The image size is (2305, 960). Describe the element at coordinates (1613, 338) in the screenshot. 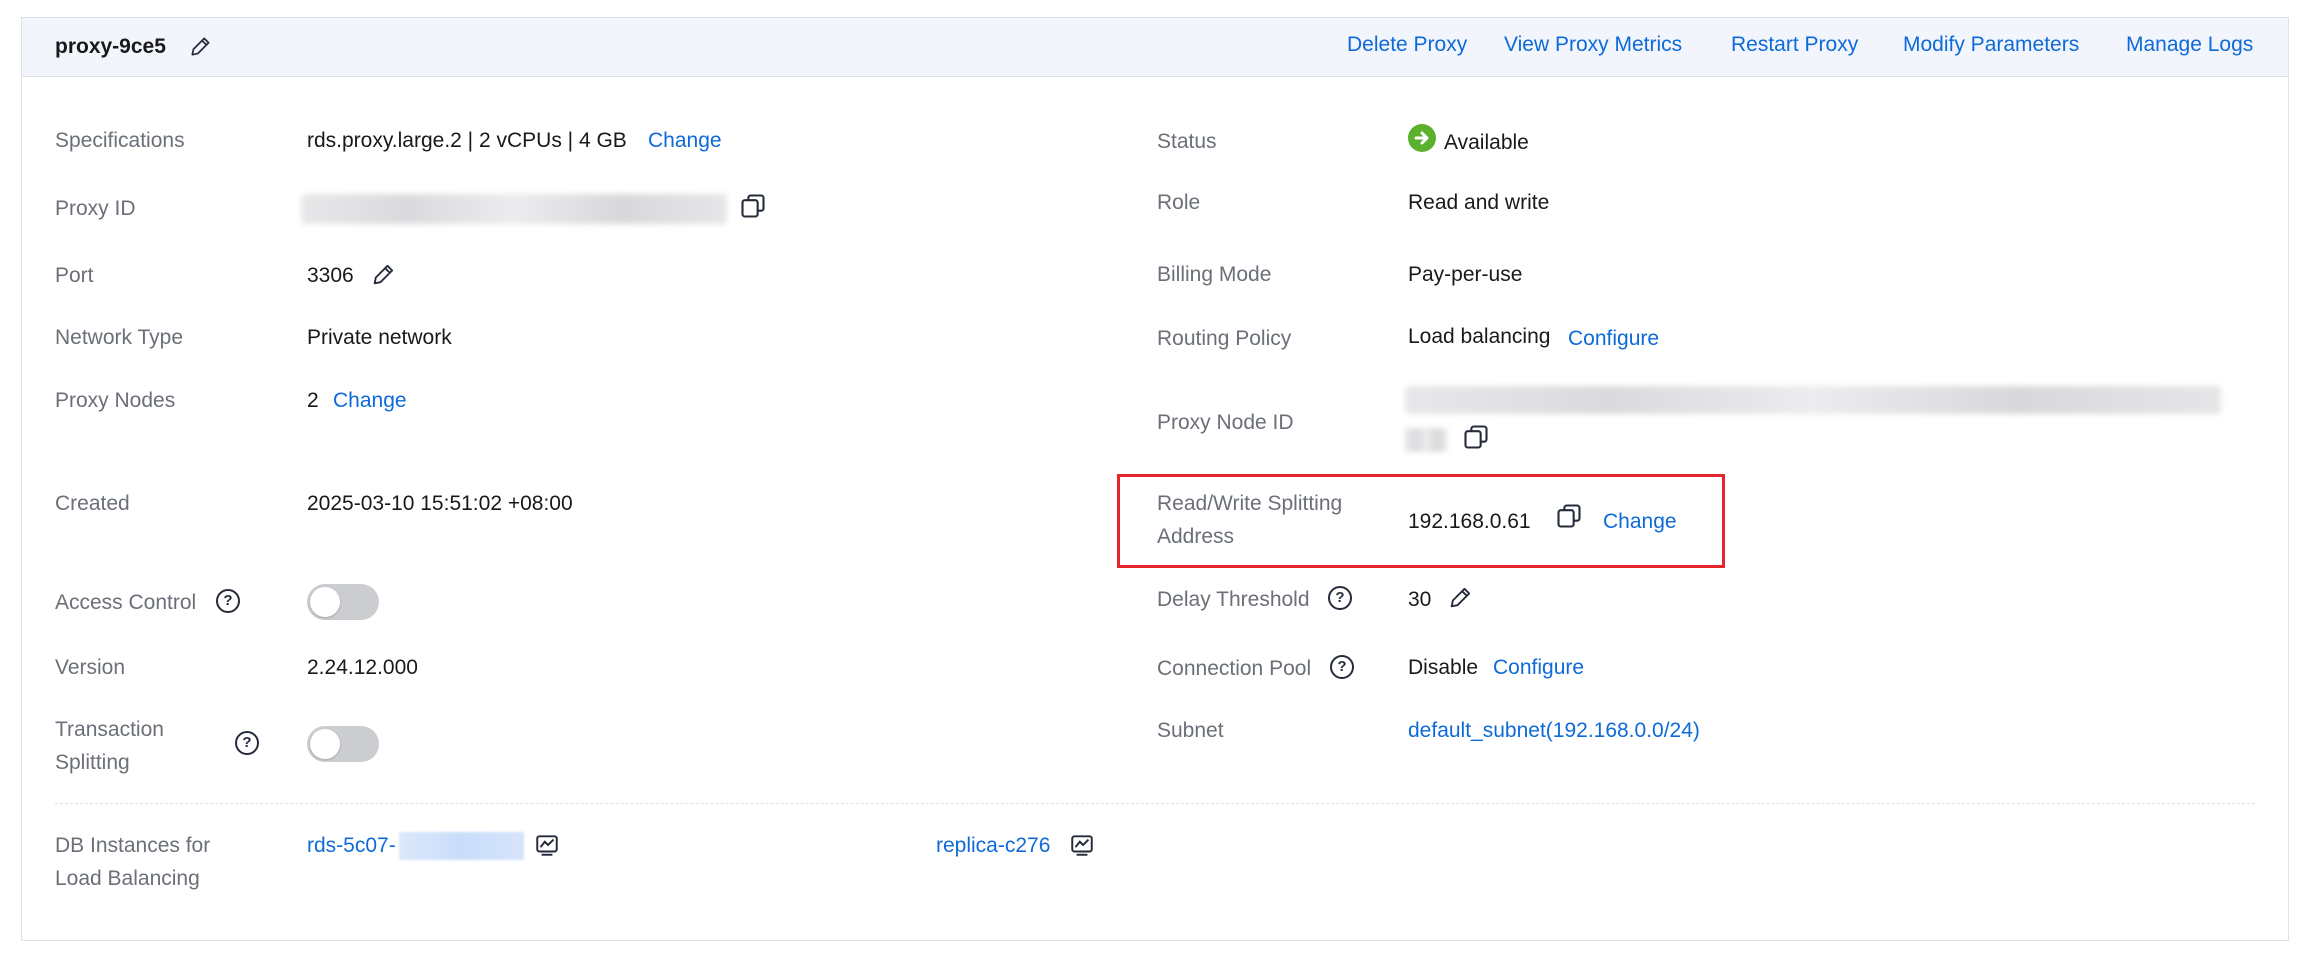

I see `configure-routing-policy-link: Configure` at that location.